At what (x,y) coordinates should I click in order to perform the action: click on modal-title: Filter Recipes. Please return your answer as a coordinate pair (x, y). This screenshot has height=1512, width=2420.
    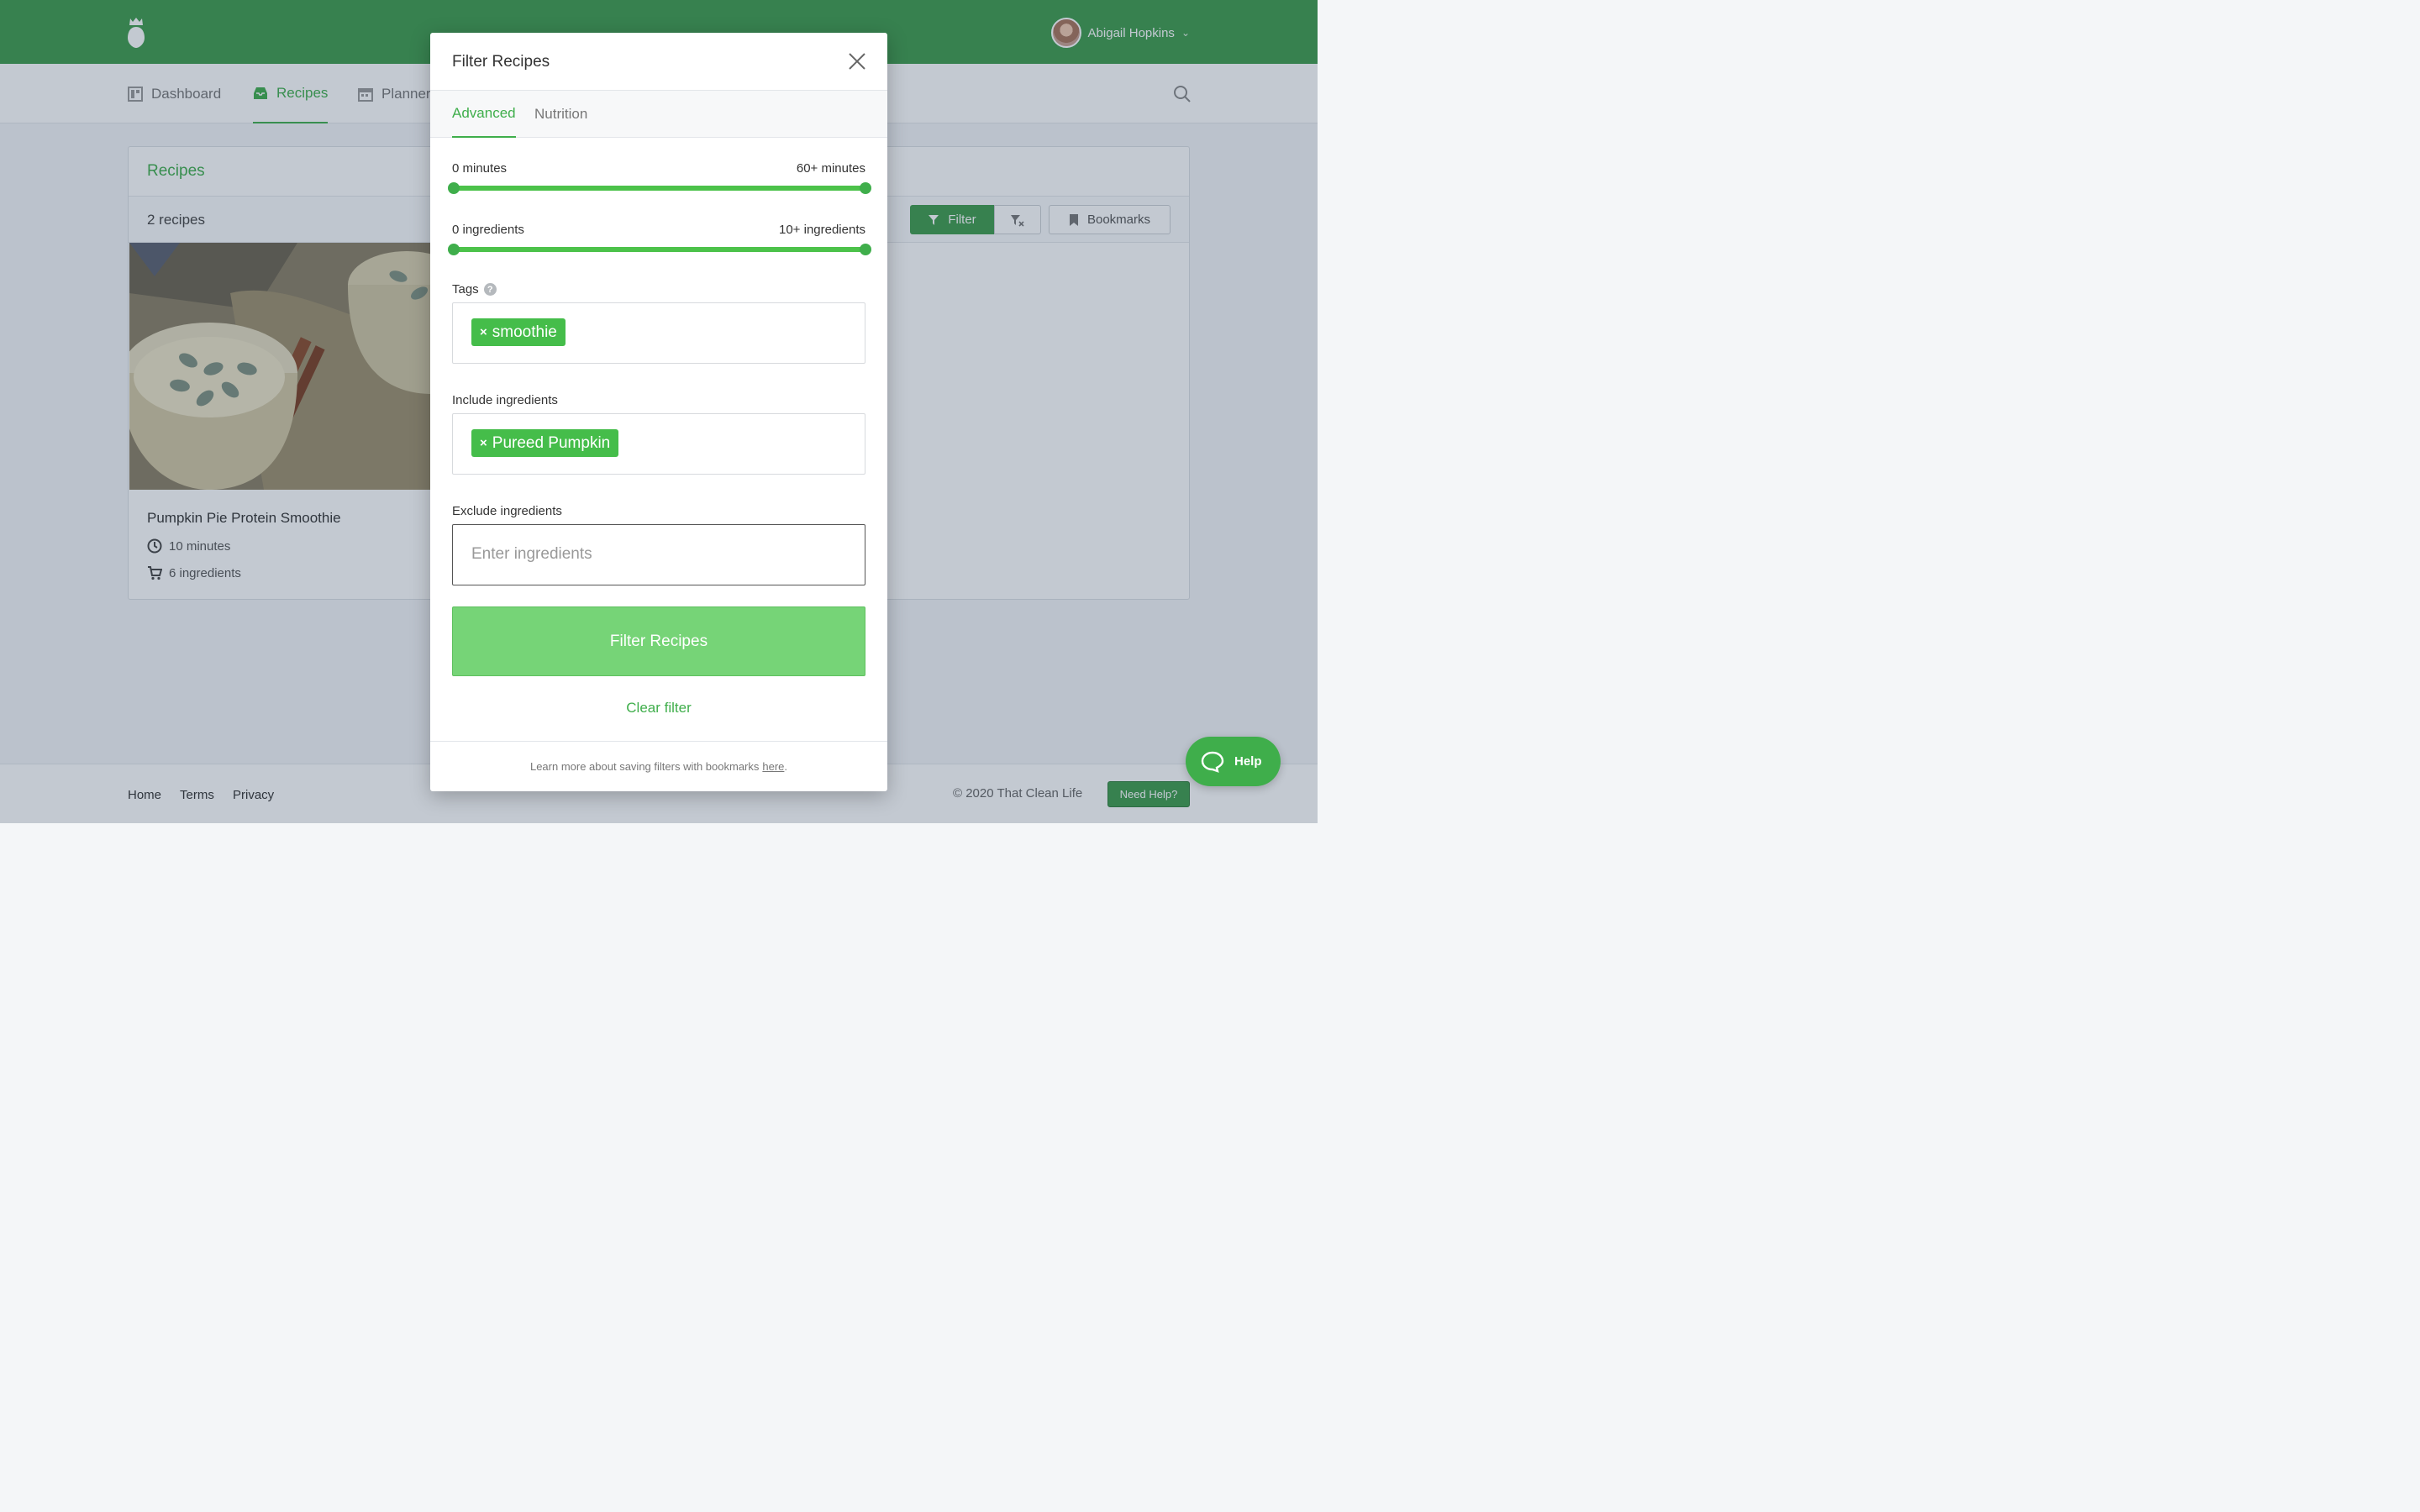
    Looking at the image, I should click on (501, 62).